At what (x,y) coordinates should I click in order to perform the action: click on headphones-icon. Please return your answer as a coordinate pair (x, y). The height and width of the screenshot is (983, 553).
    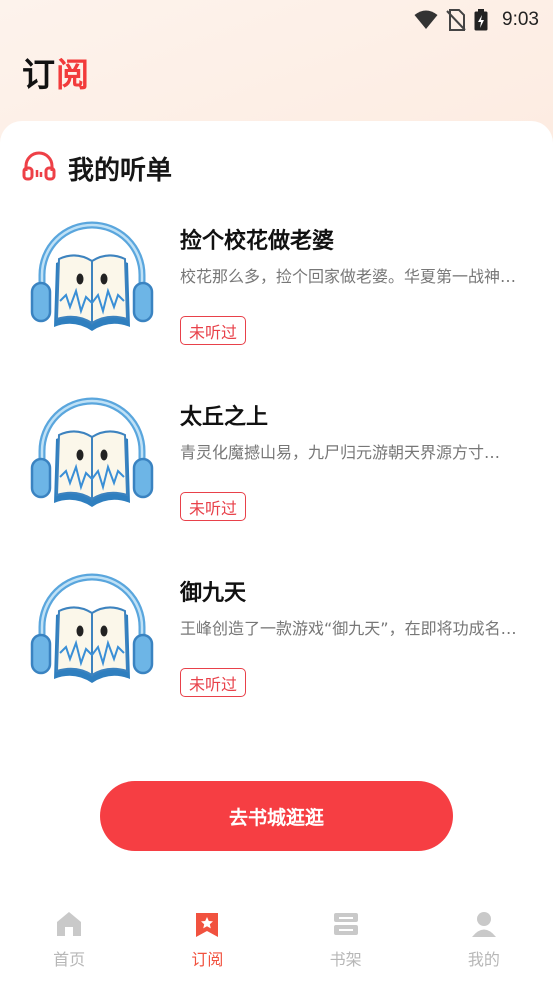
    Looking at the image, I should click on (39, 168).